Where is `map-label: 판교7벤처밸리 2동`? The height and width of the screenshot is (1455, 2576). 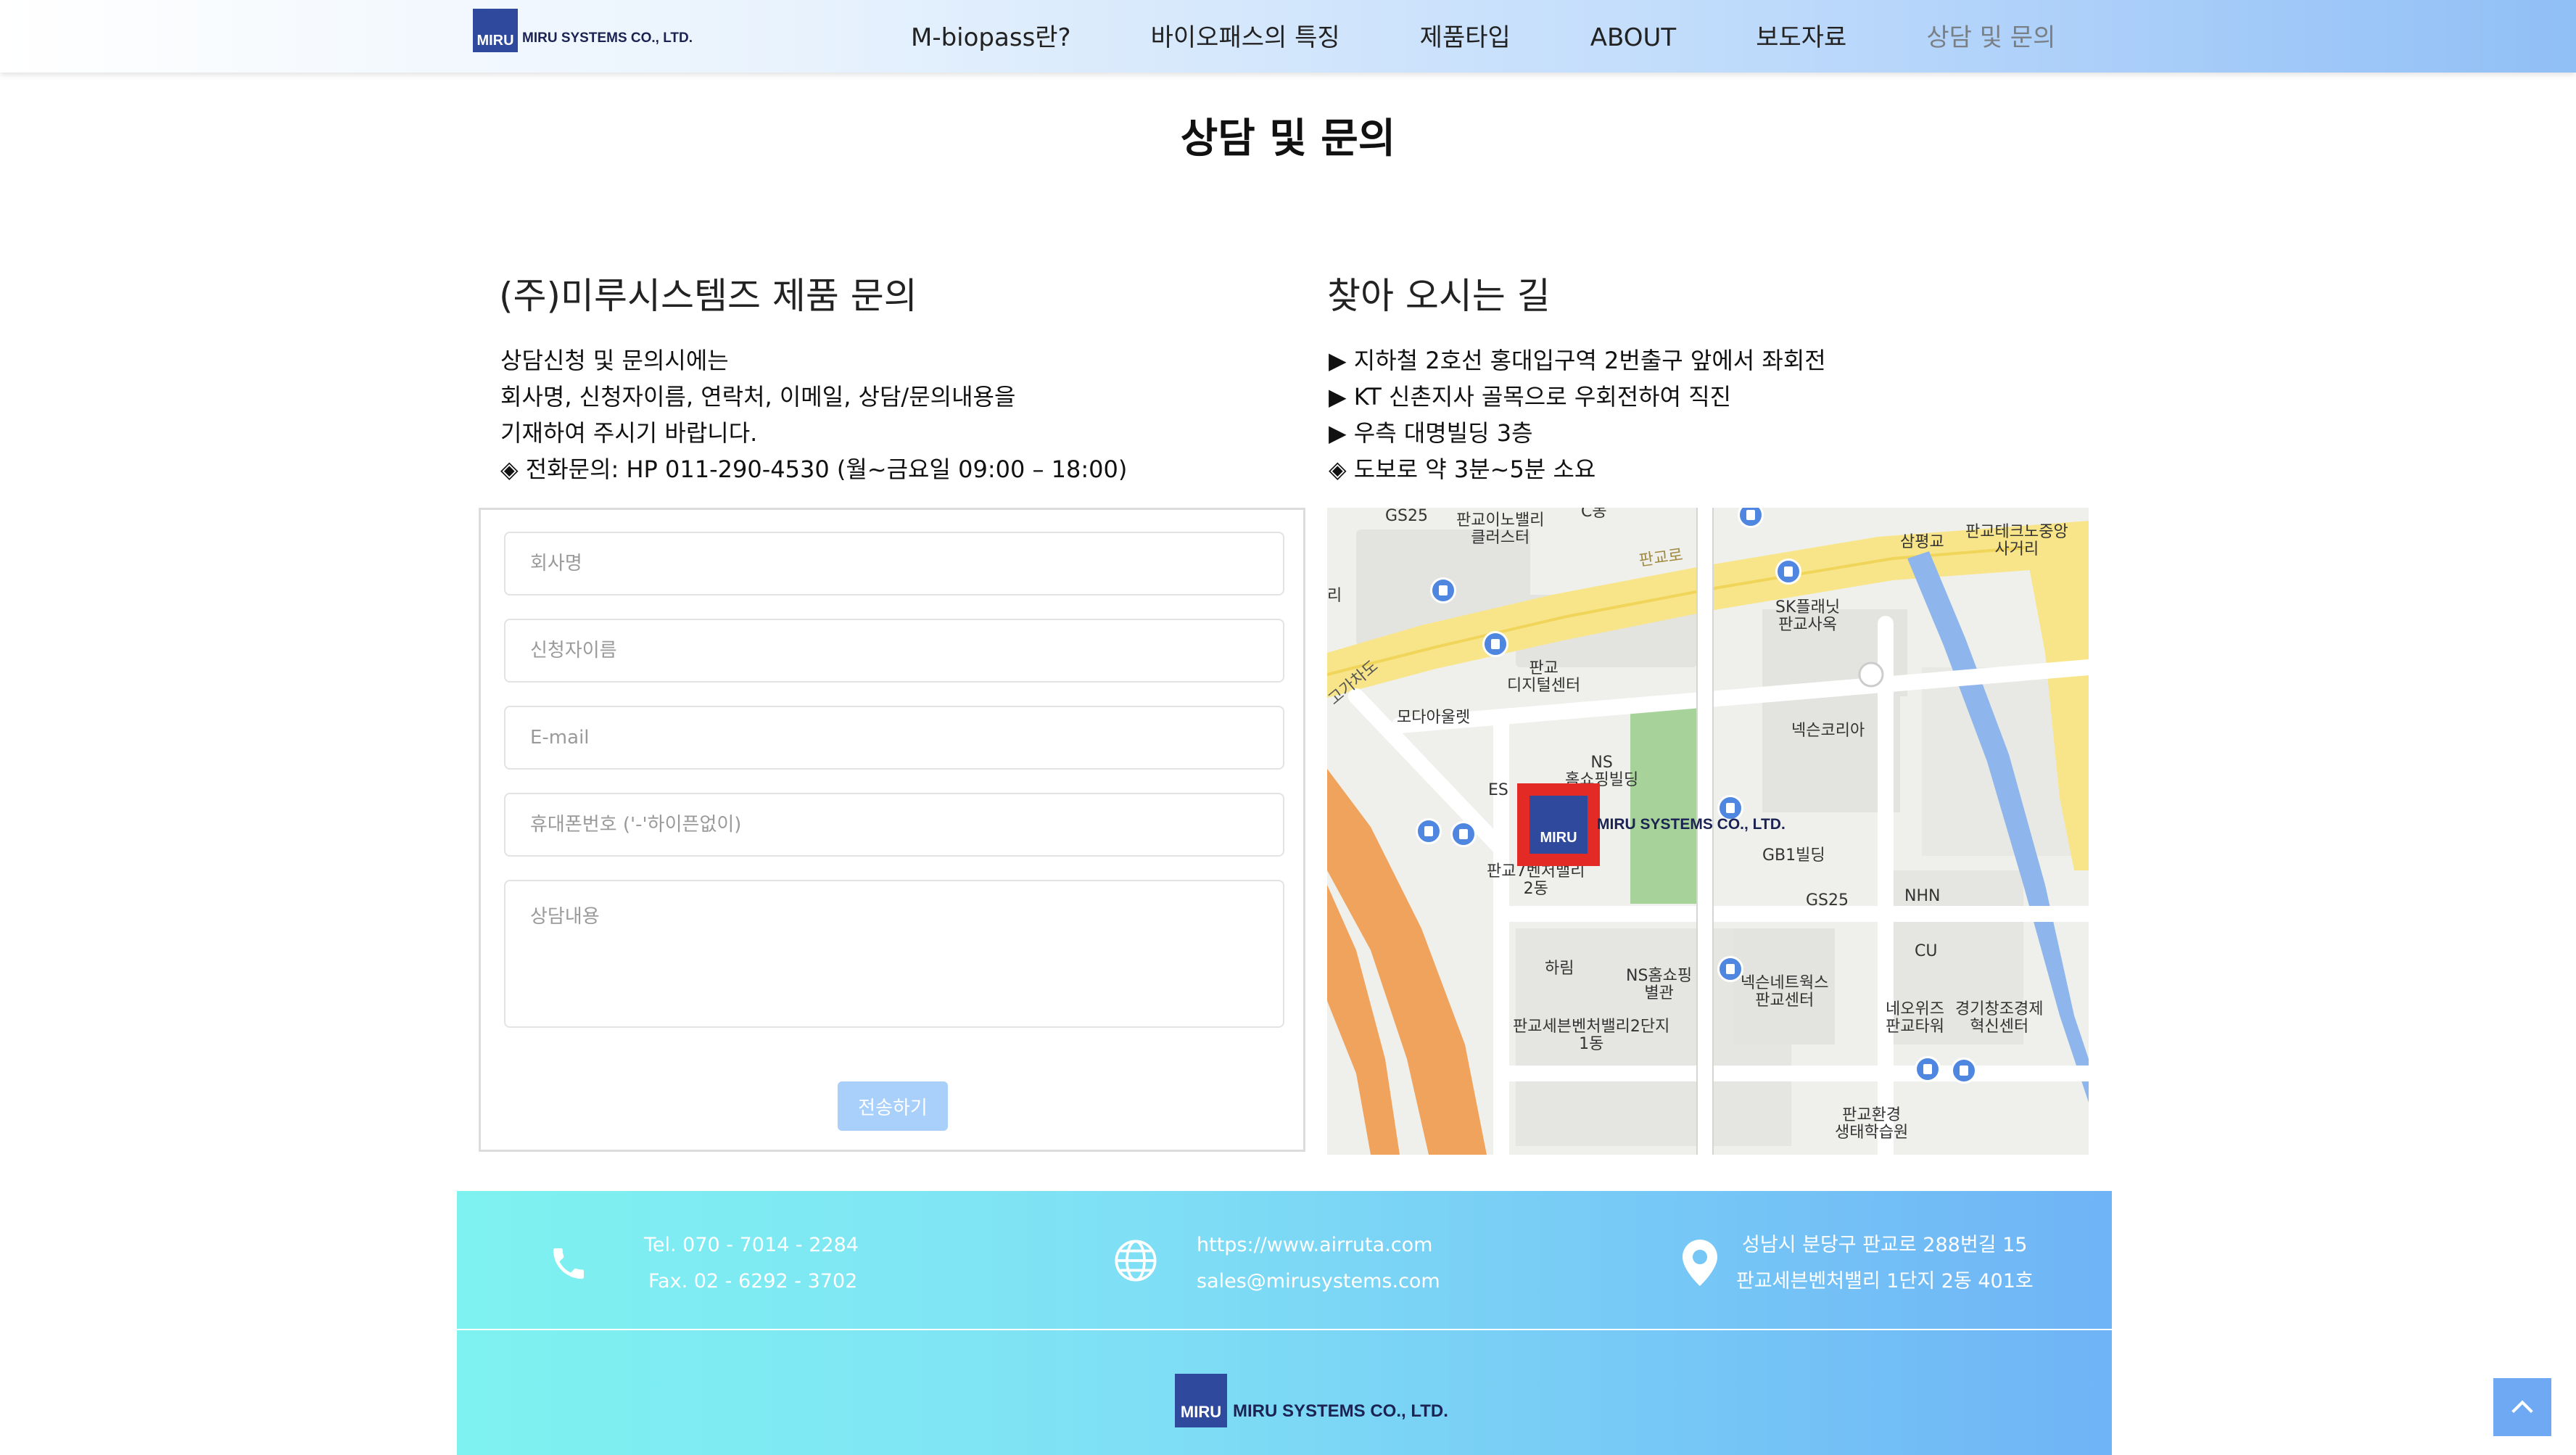
map-label: 판교7벤처밸리 2동 is located at coordinates (1536, 880).